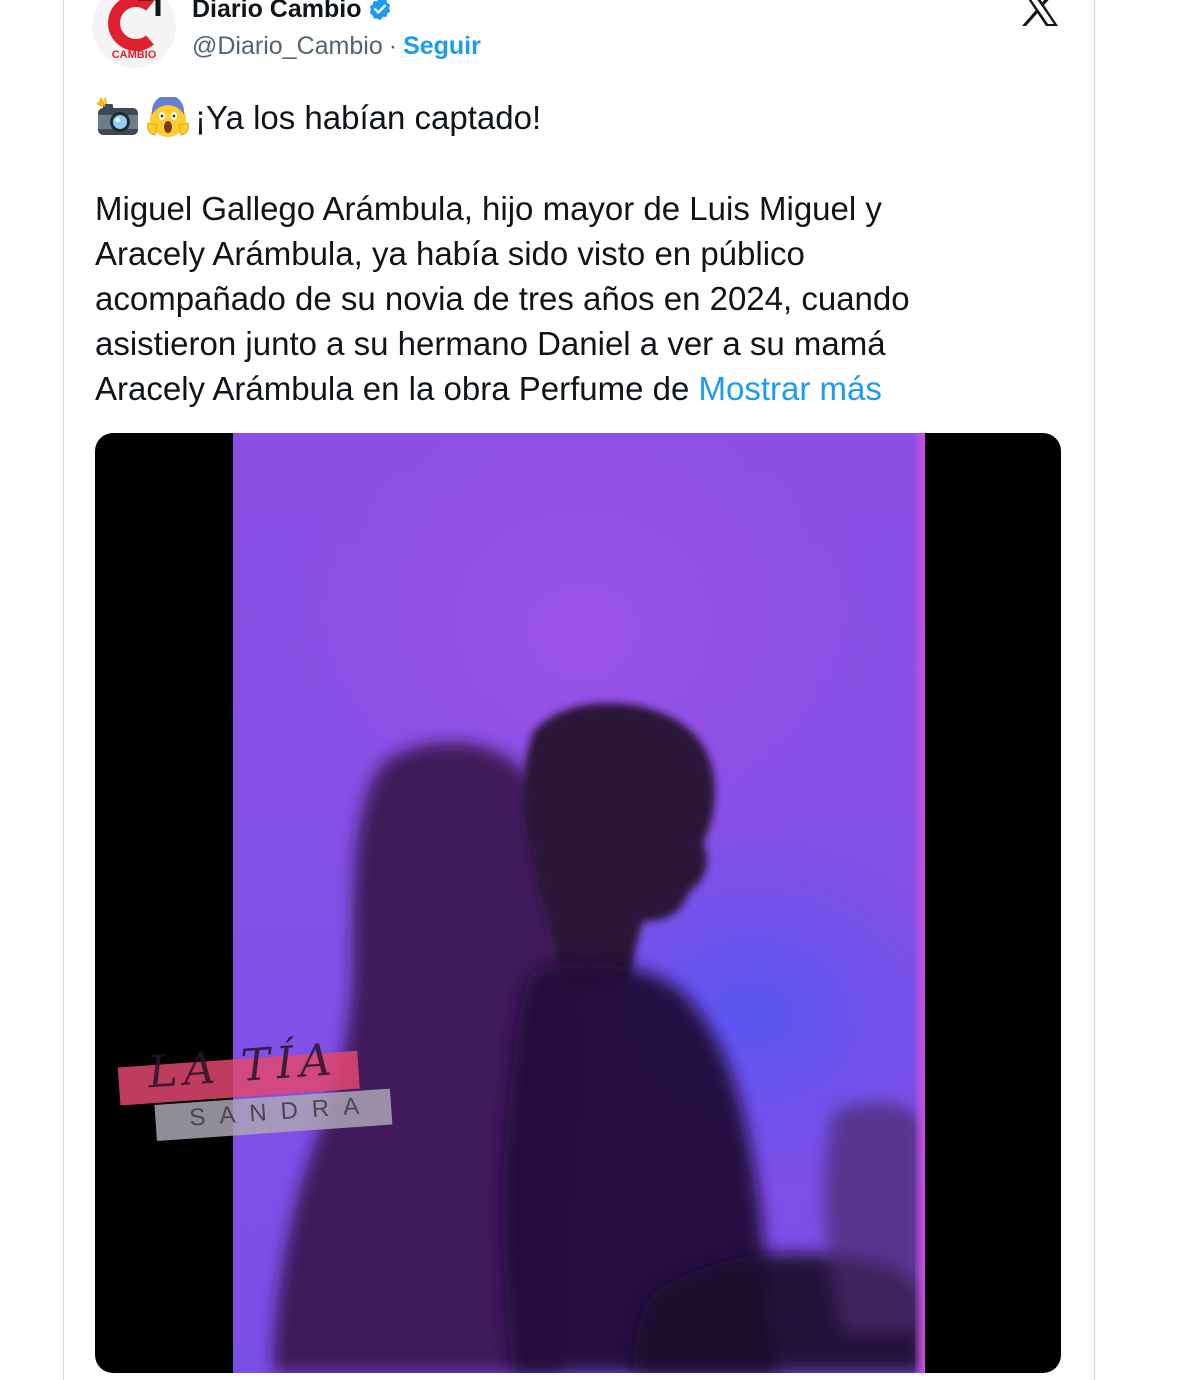 The image size is (1200, 1380). I want to click on verified-badge-icon, so click(380, 10).